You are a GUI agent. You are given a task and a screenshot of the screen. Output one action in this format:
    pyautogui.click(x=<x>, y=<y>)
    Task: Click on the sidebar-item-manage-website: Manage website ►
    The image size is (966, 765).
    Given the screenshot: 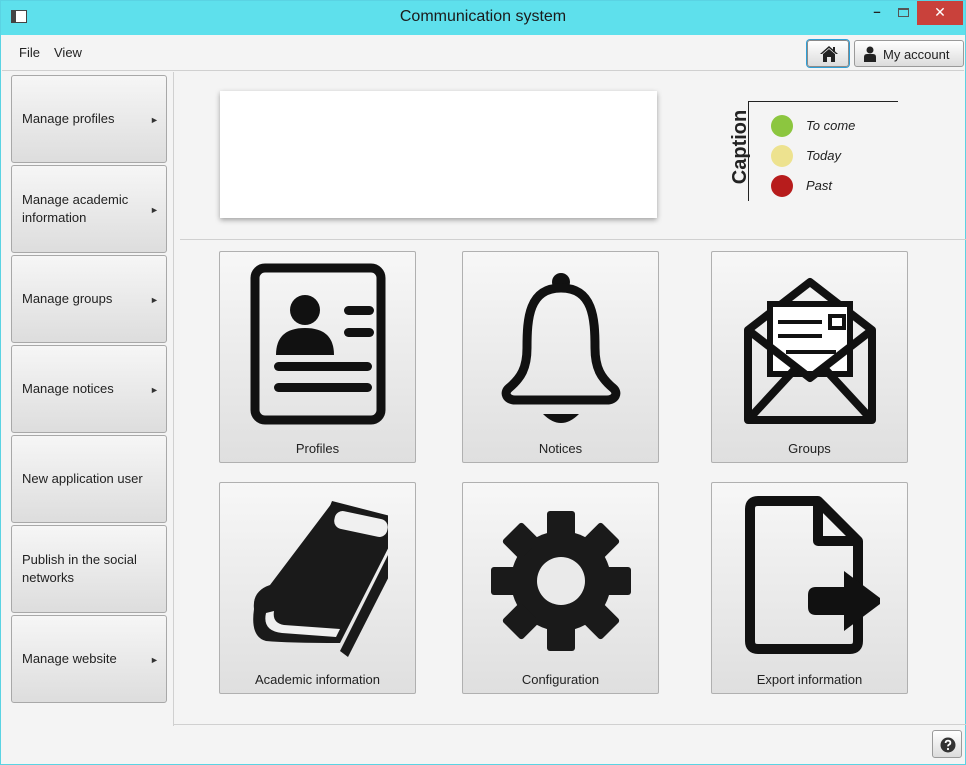 What is the action you would take?
    pyautogui.click(x=89, y=659)
    